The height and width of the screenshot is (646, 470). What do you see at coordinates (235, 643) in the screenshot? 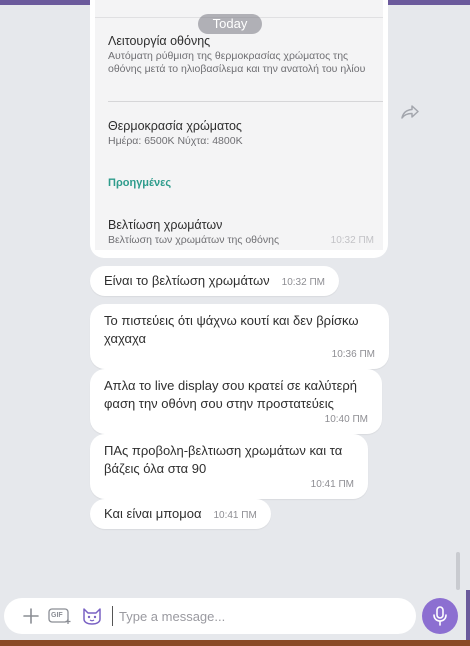
I see `taskbar-strip` at bounding box center [235, 643].